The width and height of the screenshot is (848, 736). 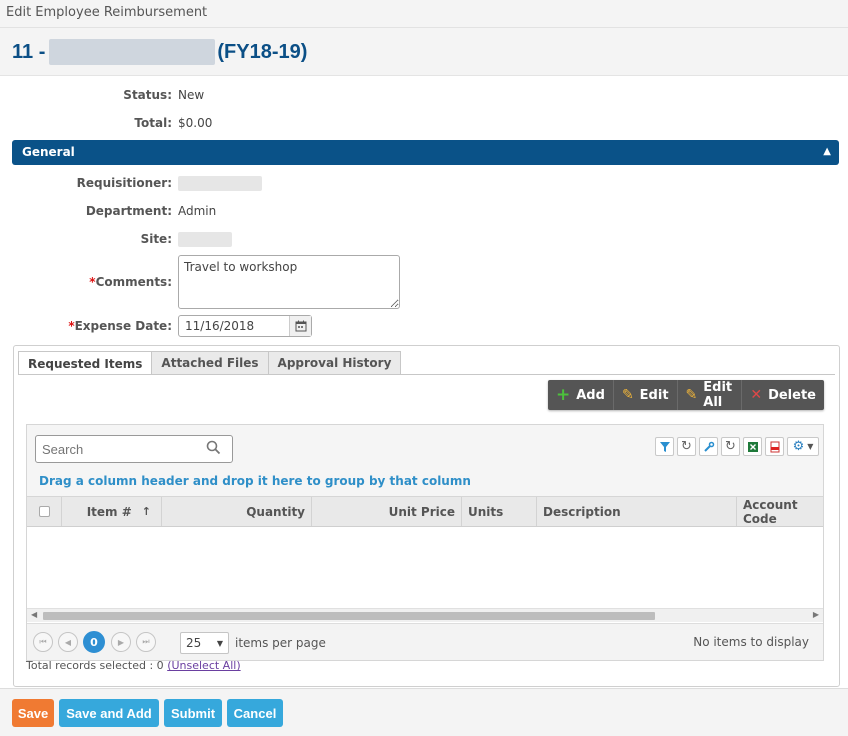 I want to click on col-account-code: Account Code, so click(x=780, y=511).